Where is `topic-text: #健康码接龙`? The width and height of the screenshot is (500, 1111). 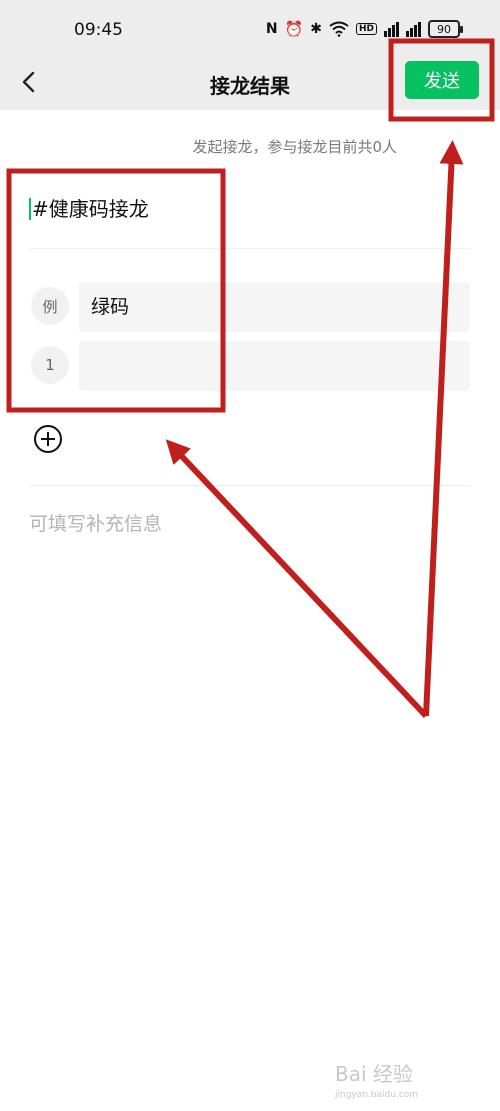
topic-text: #健康码接龙 is located at coordinates (90, 209).